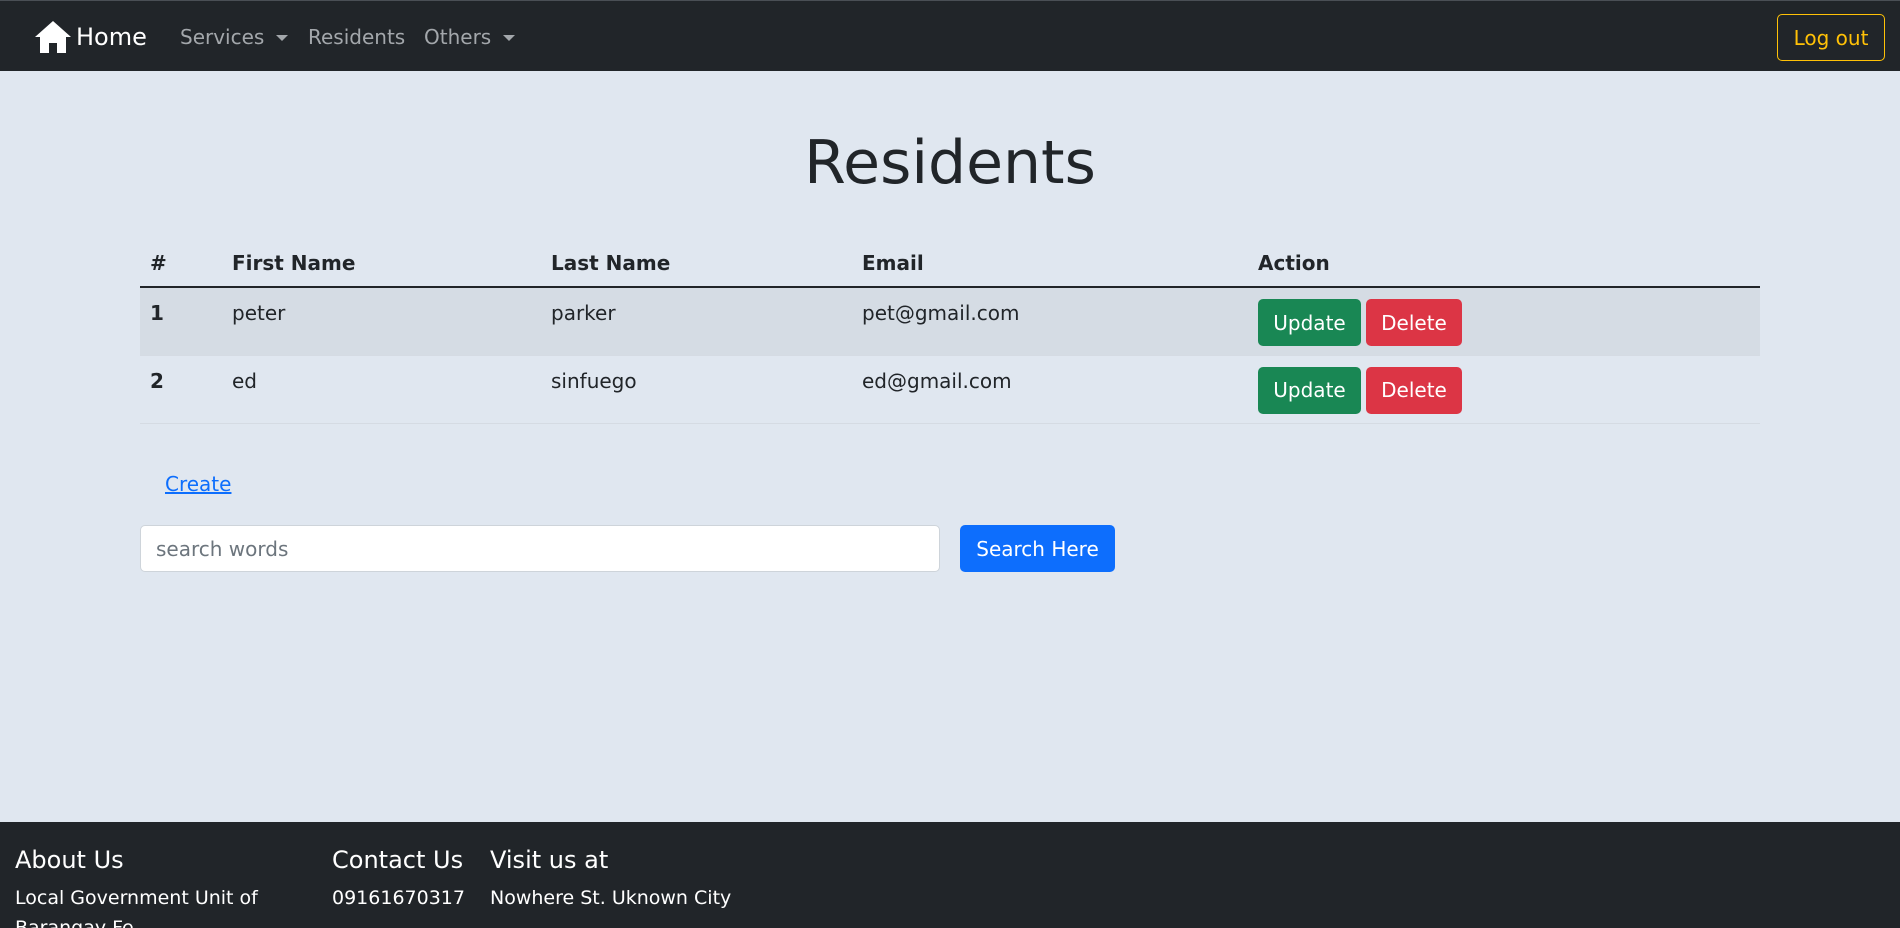 The image size is (1900, 928). What do you see at coordinates (696, 321) in the screenshot?
I see `row-last-name: parker` at bounding box center [696, 321].